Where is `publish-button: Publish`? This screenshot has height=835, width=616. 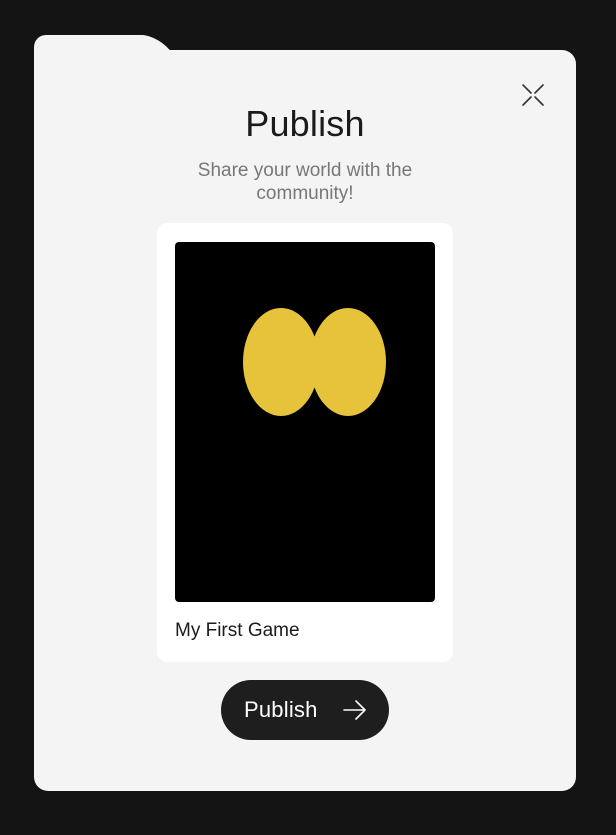
publish-button: Publish is located at coordinates (305, 710).